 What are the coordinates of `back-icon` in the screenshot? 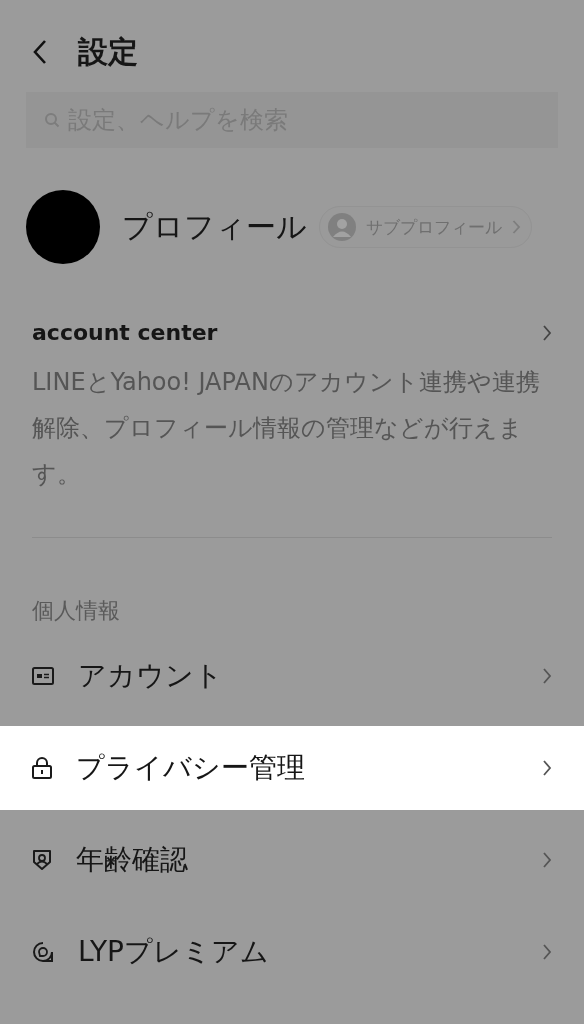 It's located at (40, 52).